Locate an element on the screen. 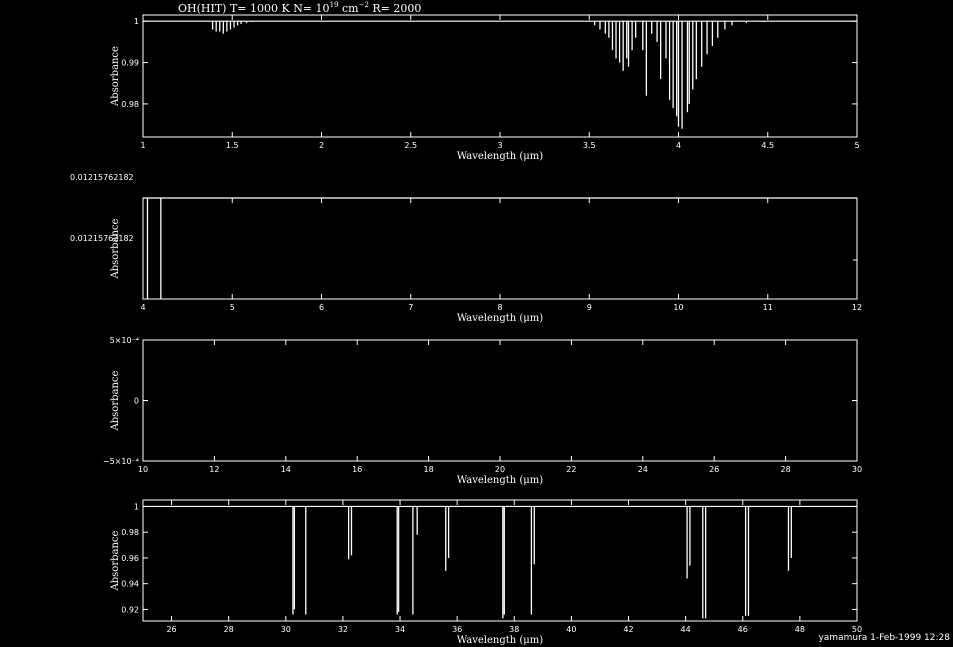  title-sup-2: −2 is located at coordinates (364, 5).